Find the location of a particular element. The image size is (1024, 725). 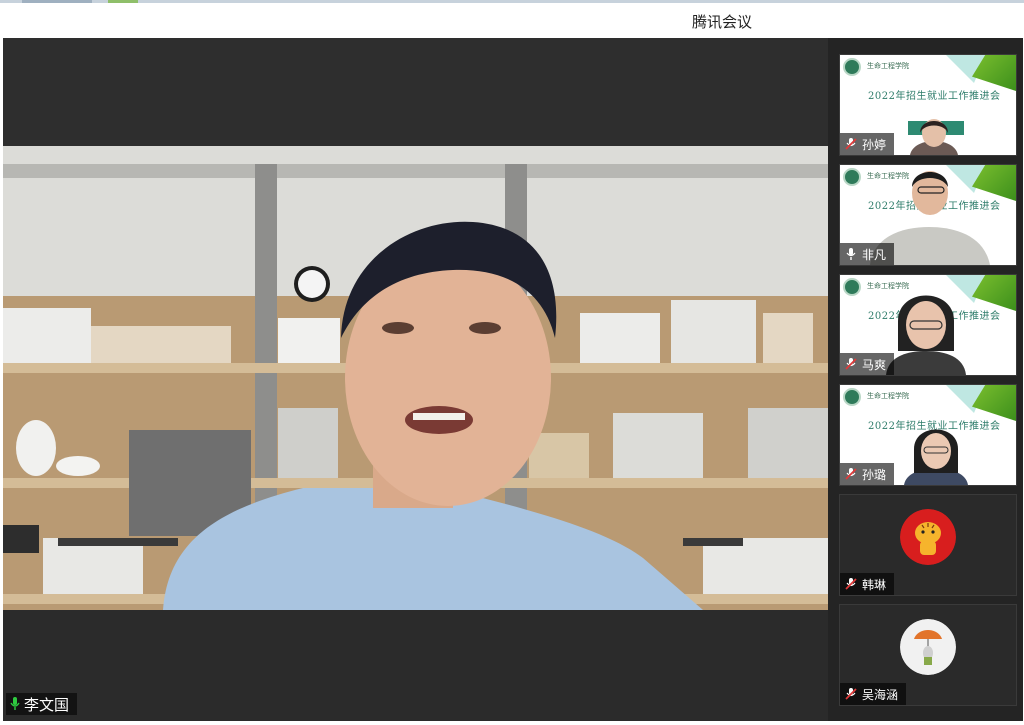

slide-headline: 2022年招生就业工作推进会 is located at coordinates (934, 96).